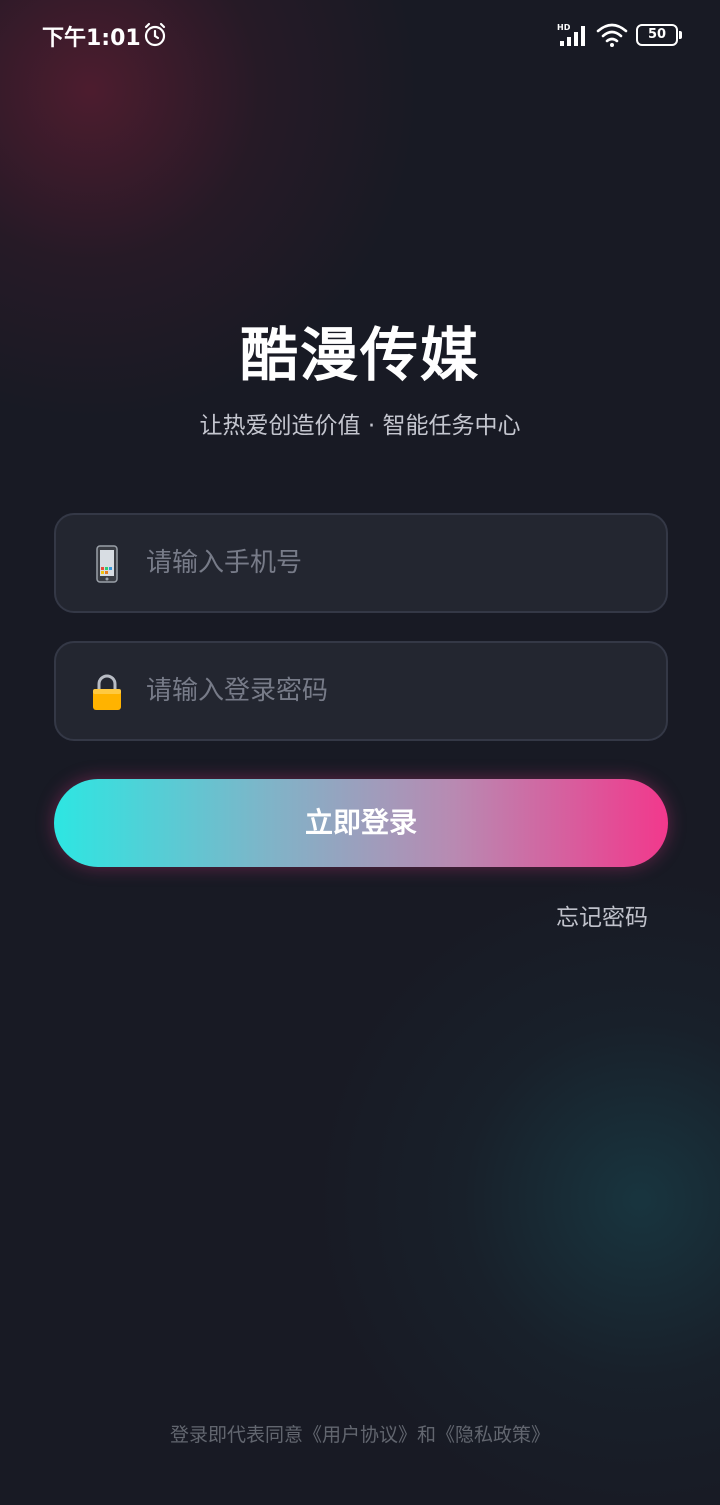 This screenshot has width=720, height=1505. Describe the element at coordinates (361, 691) in the screenshot. I see `password-field: 请输入登录密码` at that location.